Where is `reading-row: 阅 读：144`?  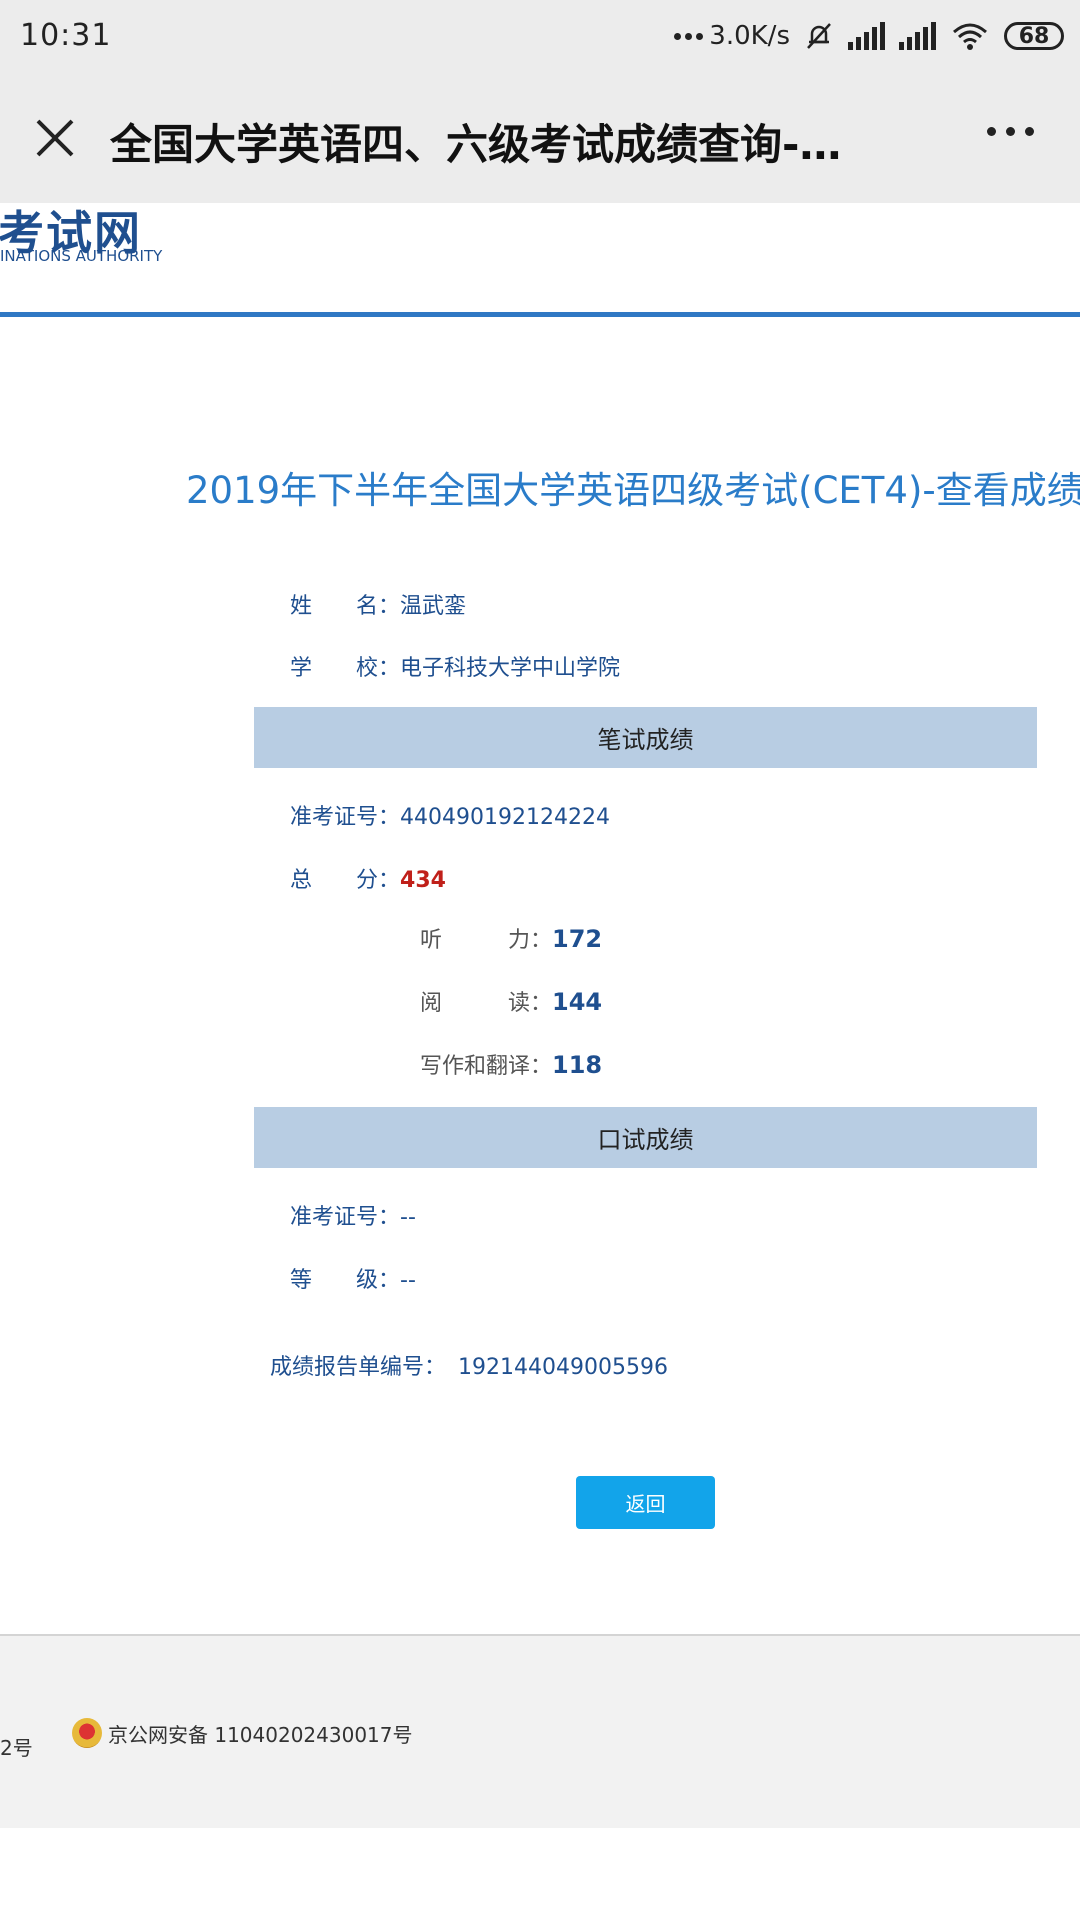 reading-row: 阅 读：144 is located at coordinates (511, 1001).